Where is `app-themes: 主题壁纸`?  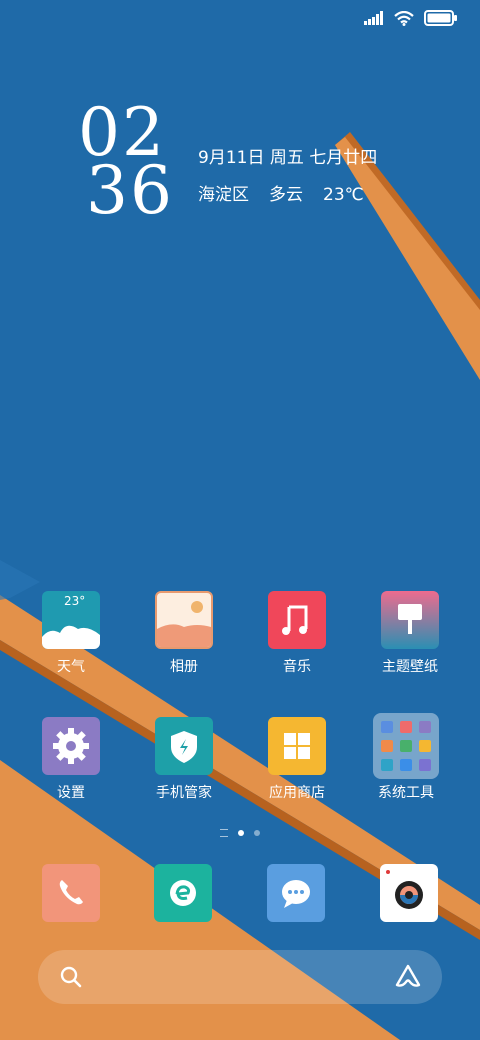
app-themes: 主题壁纸 is located at coordinates (410, 633).